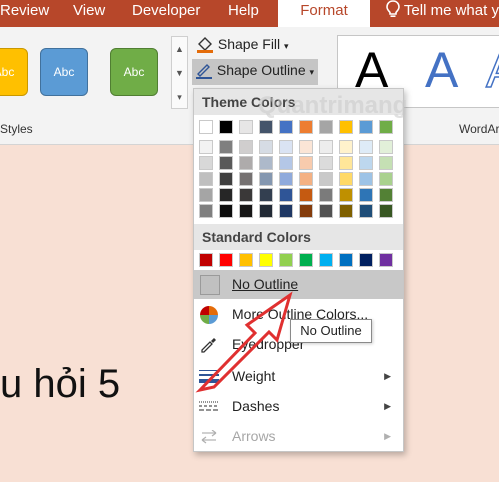 The height and width of the screenshot is (482, 499). Describe the element at coordinates (261, 70) in the screenshot. I see `shape-outline-label: Shape Outline` at that location.